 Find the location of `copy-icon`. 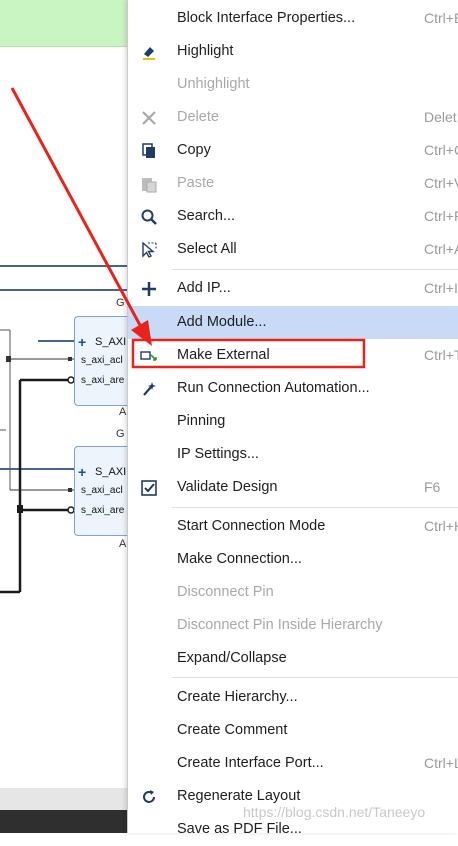

copy-icon is located at coordinates (148, 150).